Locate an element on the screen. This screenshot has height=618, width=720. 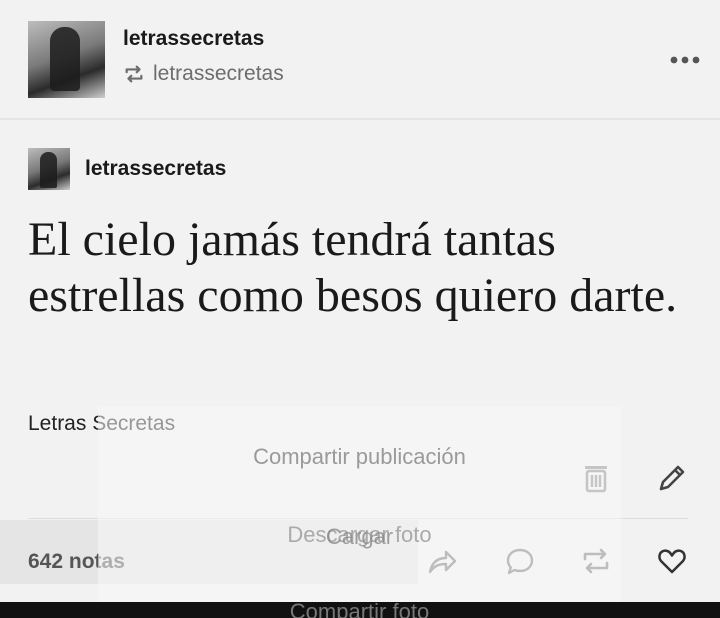
more-horizontal-icon is located at coordinates (685, 60).